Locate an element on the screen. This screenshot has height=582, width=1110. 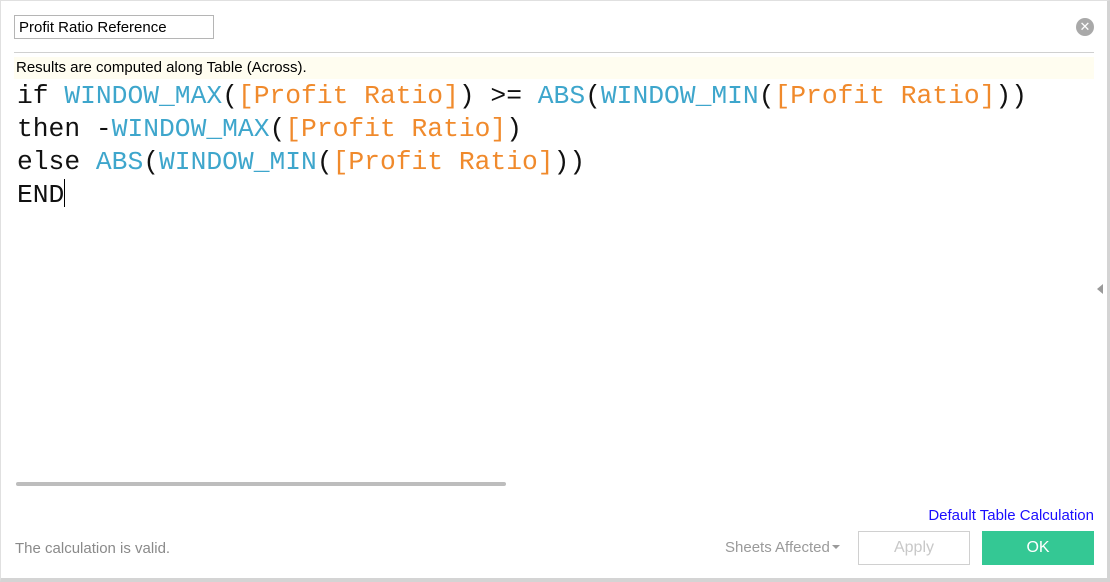
code-line-2: then -WINDOW_MAX([Profit Ratio]) is located at coordinates (554, 129).